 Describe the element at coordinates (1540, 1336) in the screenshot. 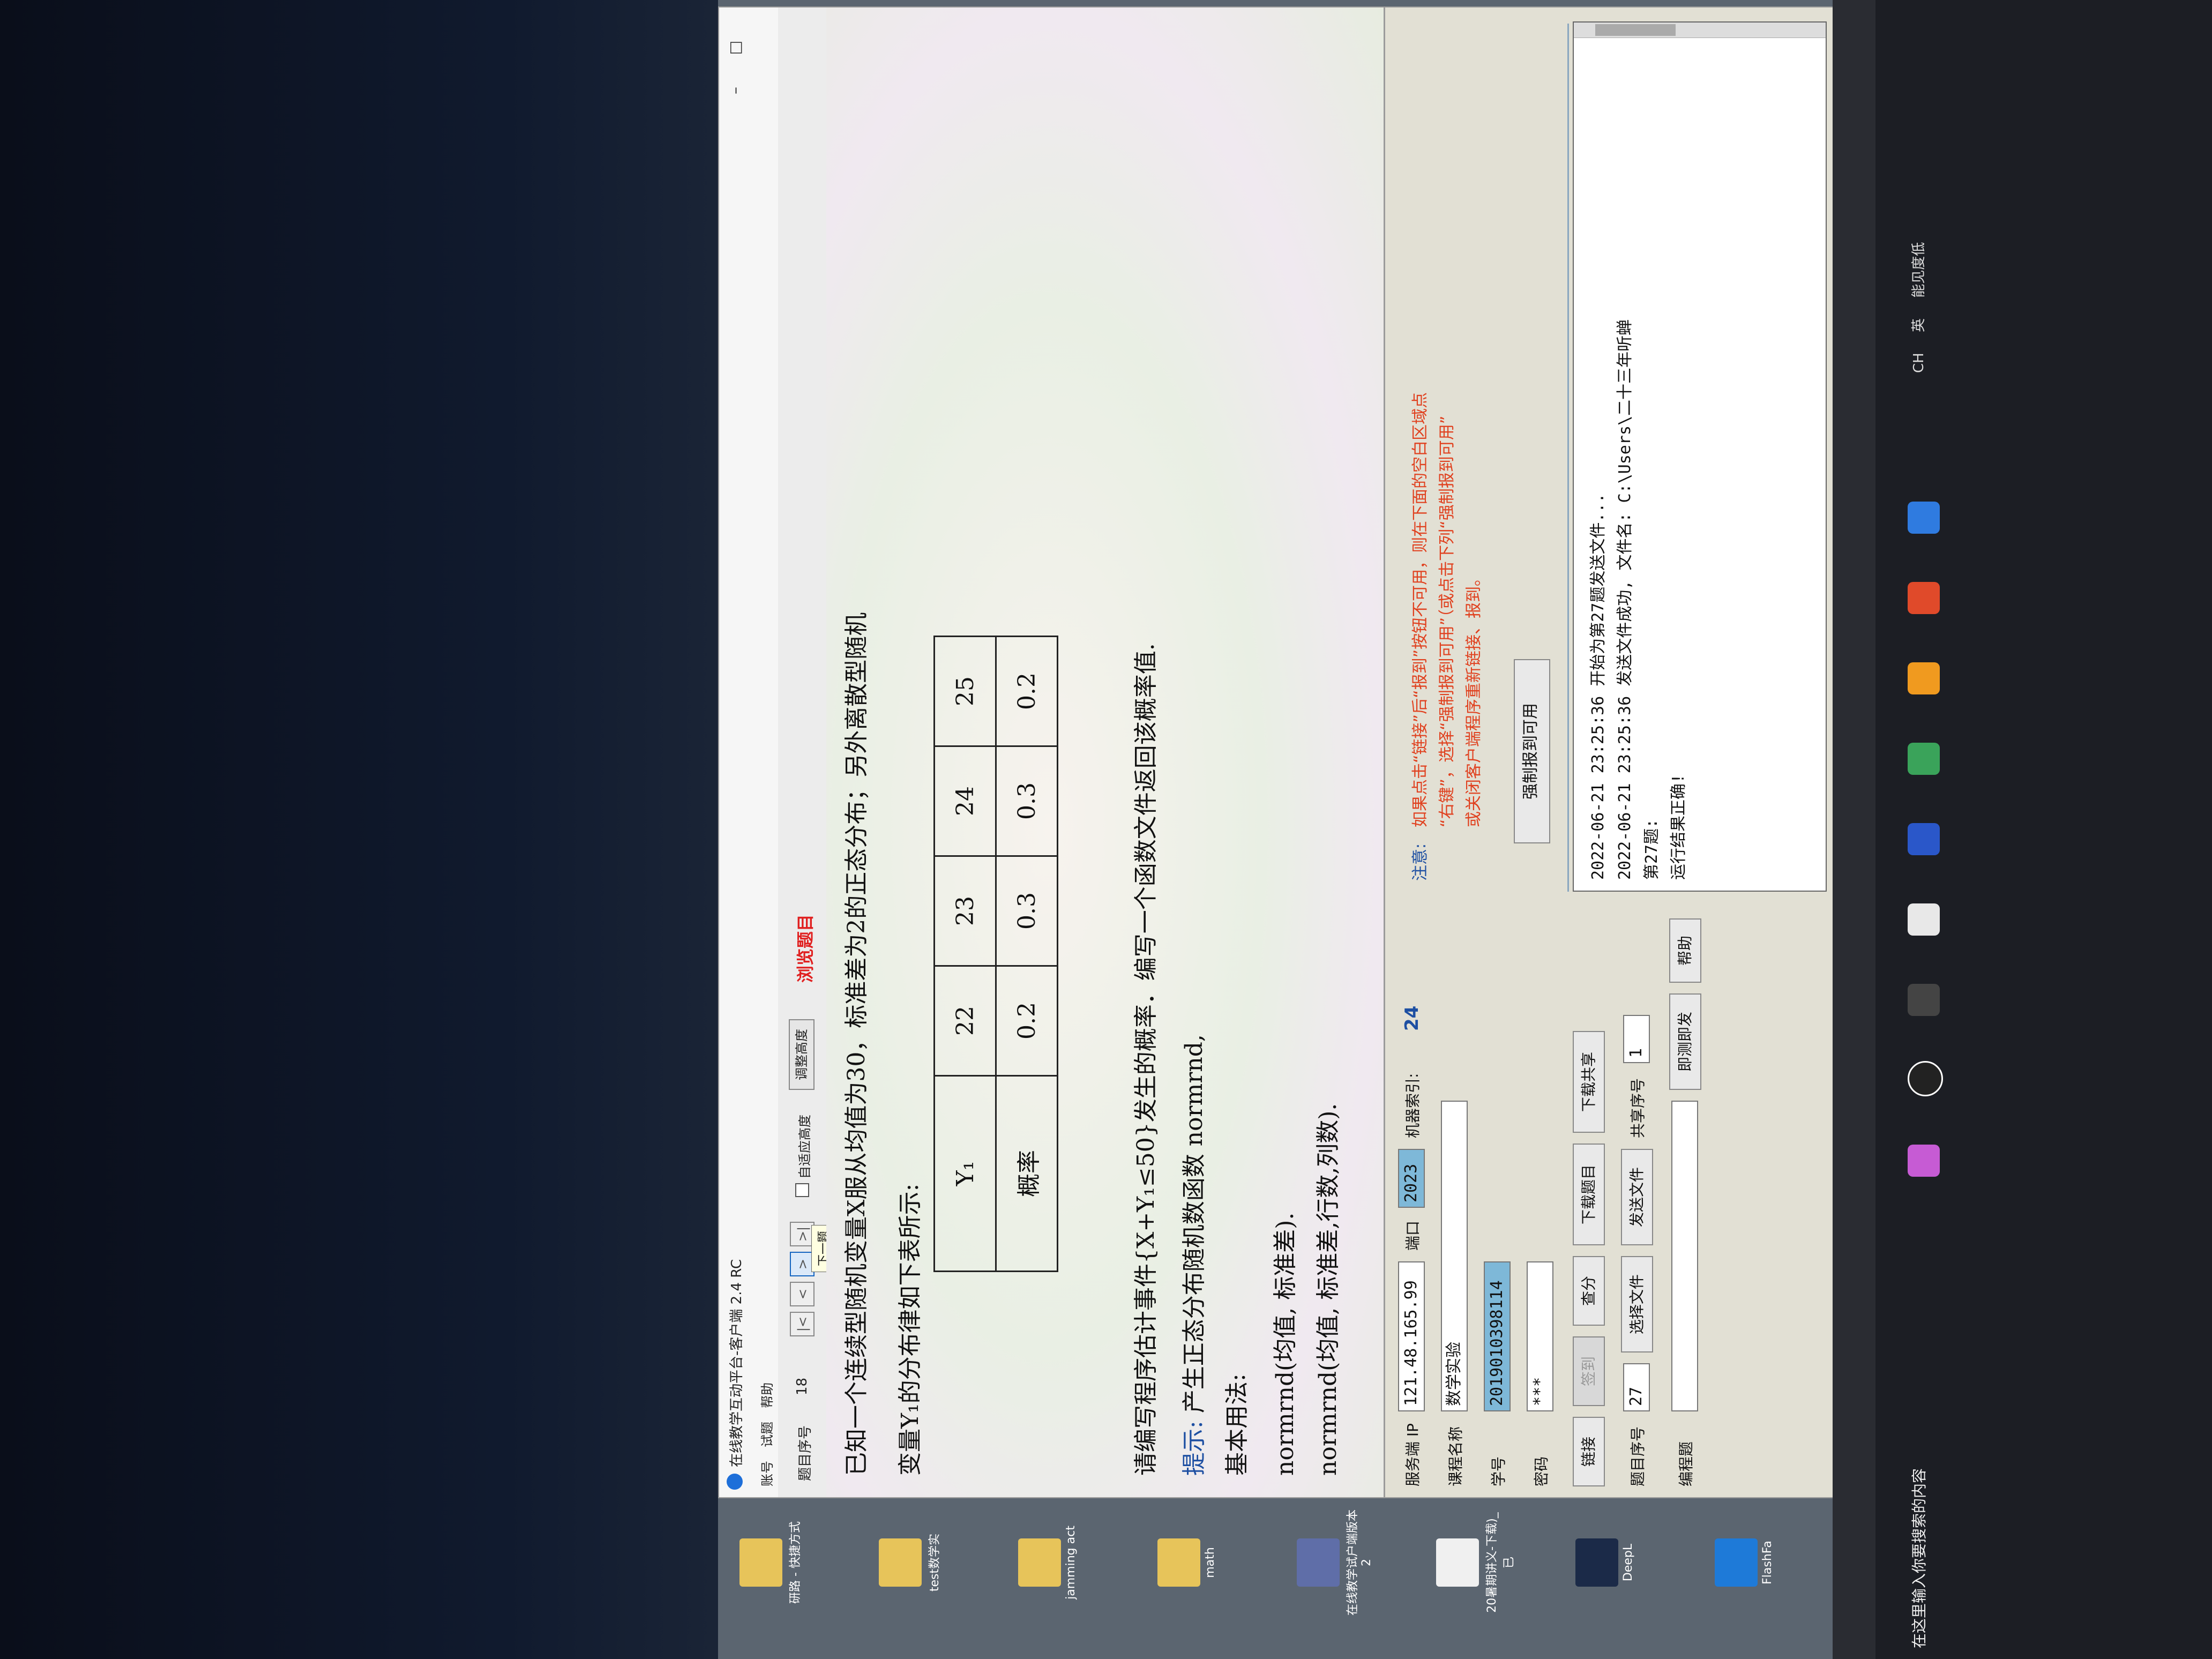

I see `password-field: ***` at that location.